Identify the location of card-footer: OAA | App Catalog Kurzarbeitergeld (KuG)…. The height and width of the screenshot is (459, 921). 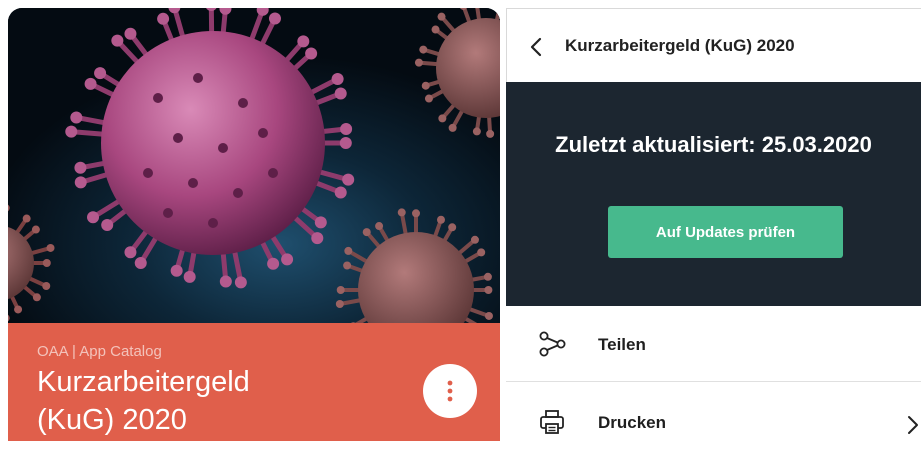
(254, 382).